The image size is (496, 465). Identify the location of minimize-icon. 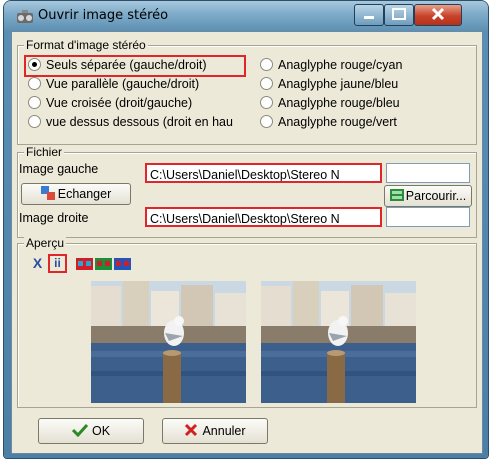
(369, 17).